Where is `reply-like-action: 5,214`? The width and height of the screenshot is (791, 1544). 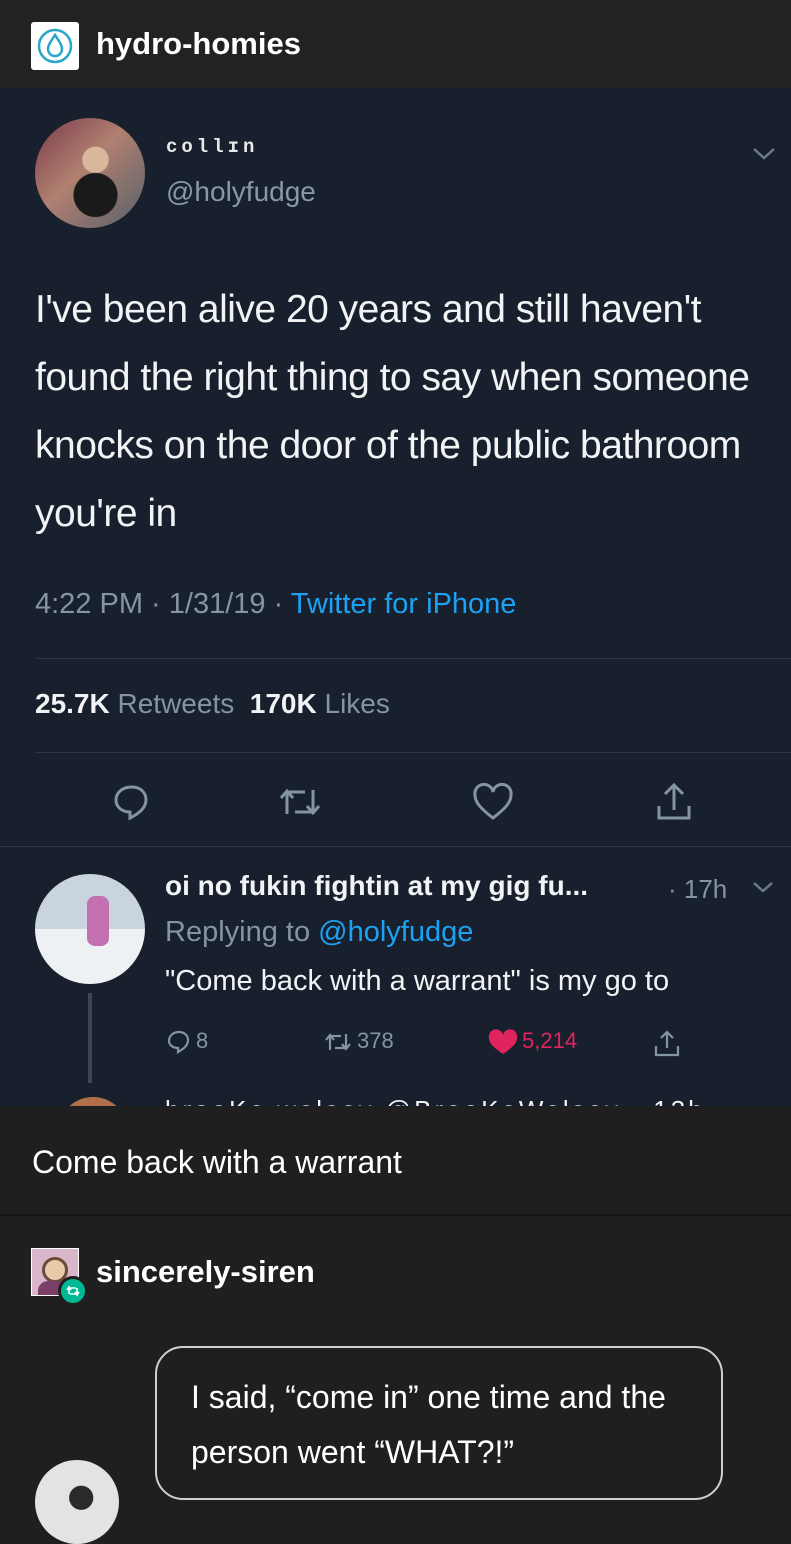 reply-like-action: 5,214 is located at coordinates (532, 1042).